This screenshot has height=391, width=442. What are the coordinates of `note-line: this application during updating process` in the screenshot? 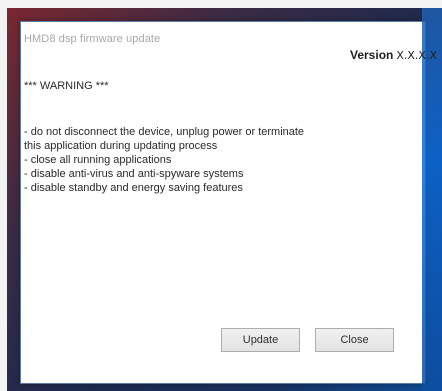 It's located at (121, 146).